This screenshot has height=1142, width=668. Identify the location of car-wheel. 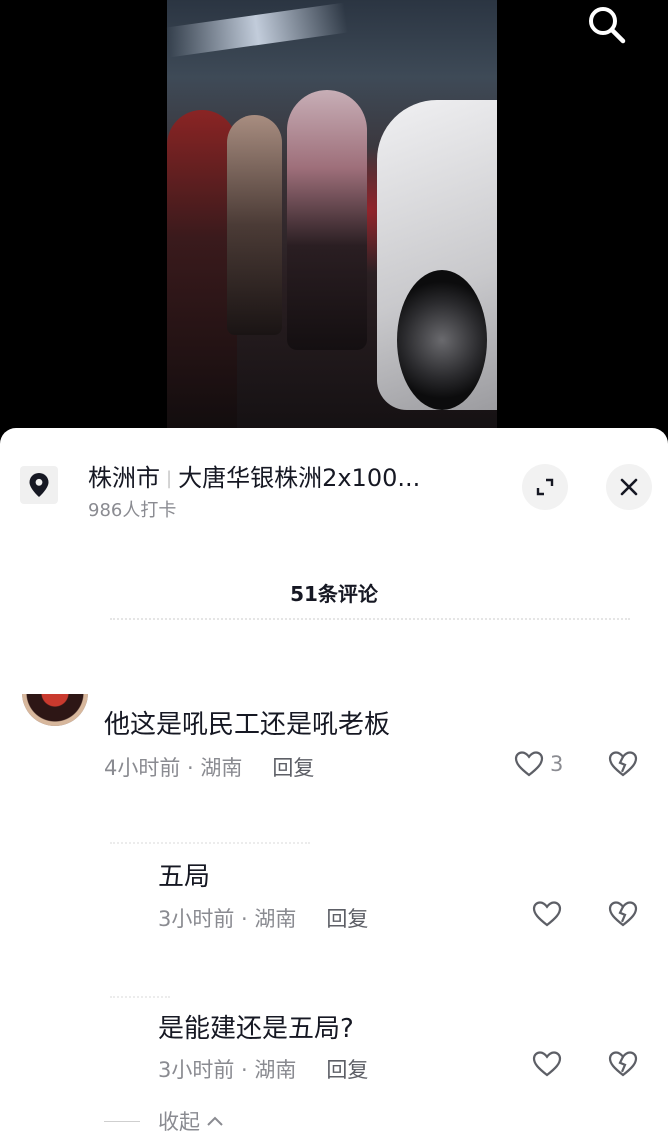
(442, 340).